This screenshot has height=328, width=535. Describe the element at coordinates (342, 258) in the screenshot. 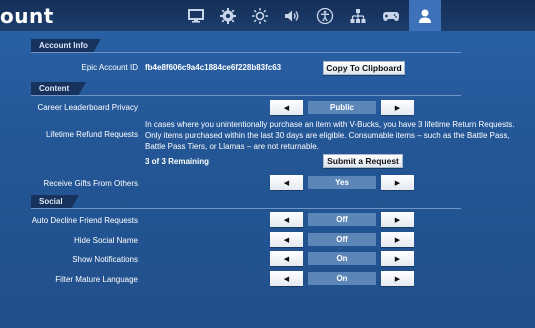

I see `show-notifications-value: On` at that location.